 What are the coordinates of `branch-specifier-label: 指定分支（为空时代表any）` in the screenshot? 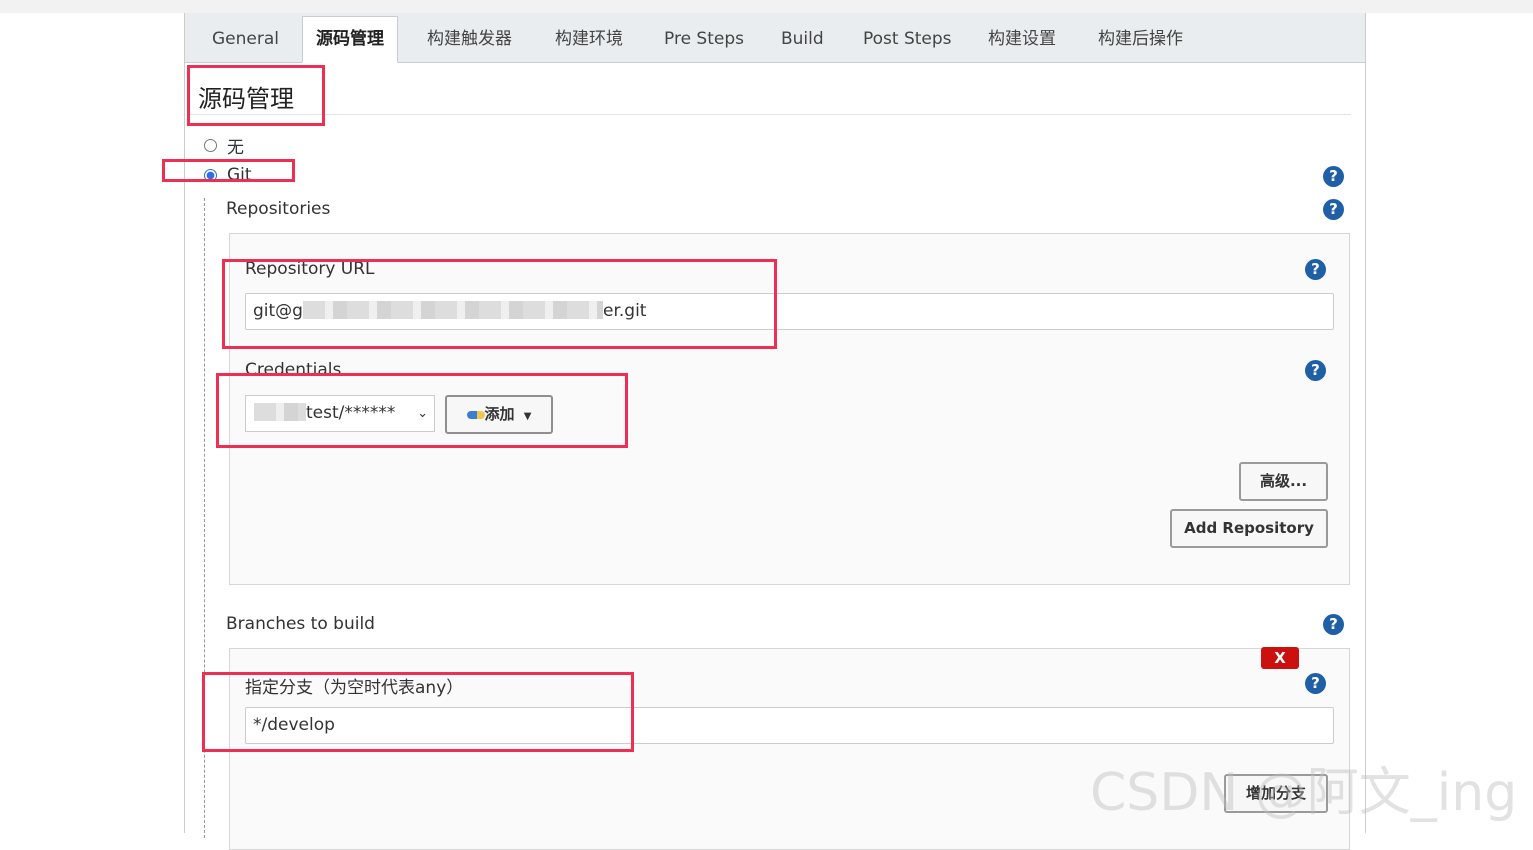 It's located at (354, 688).